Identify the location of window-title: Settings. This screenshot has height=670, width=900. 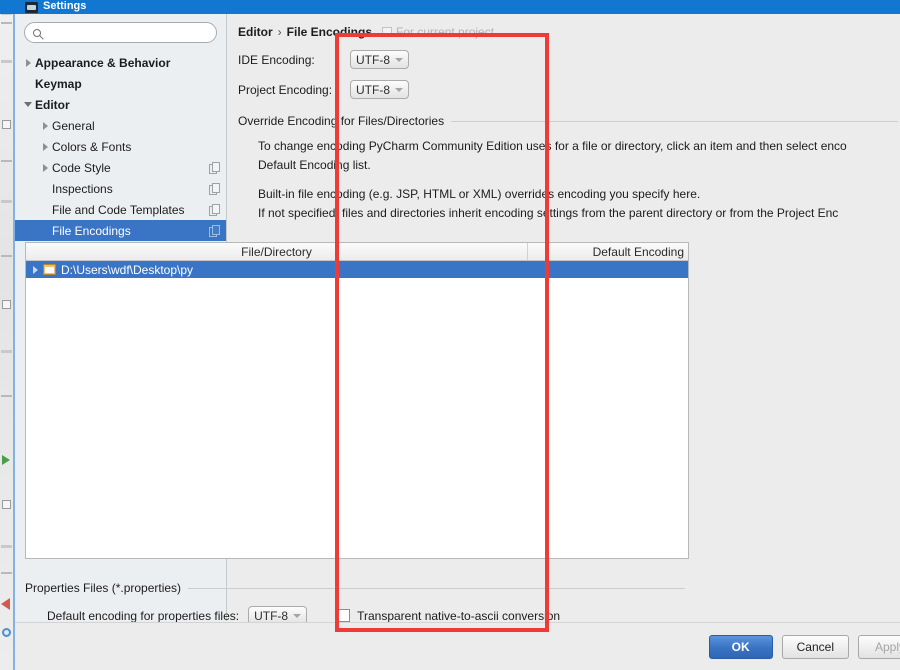
(65, 6).